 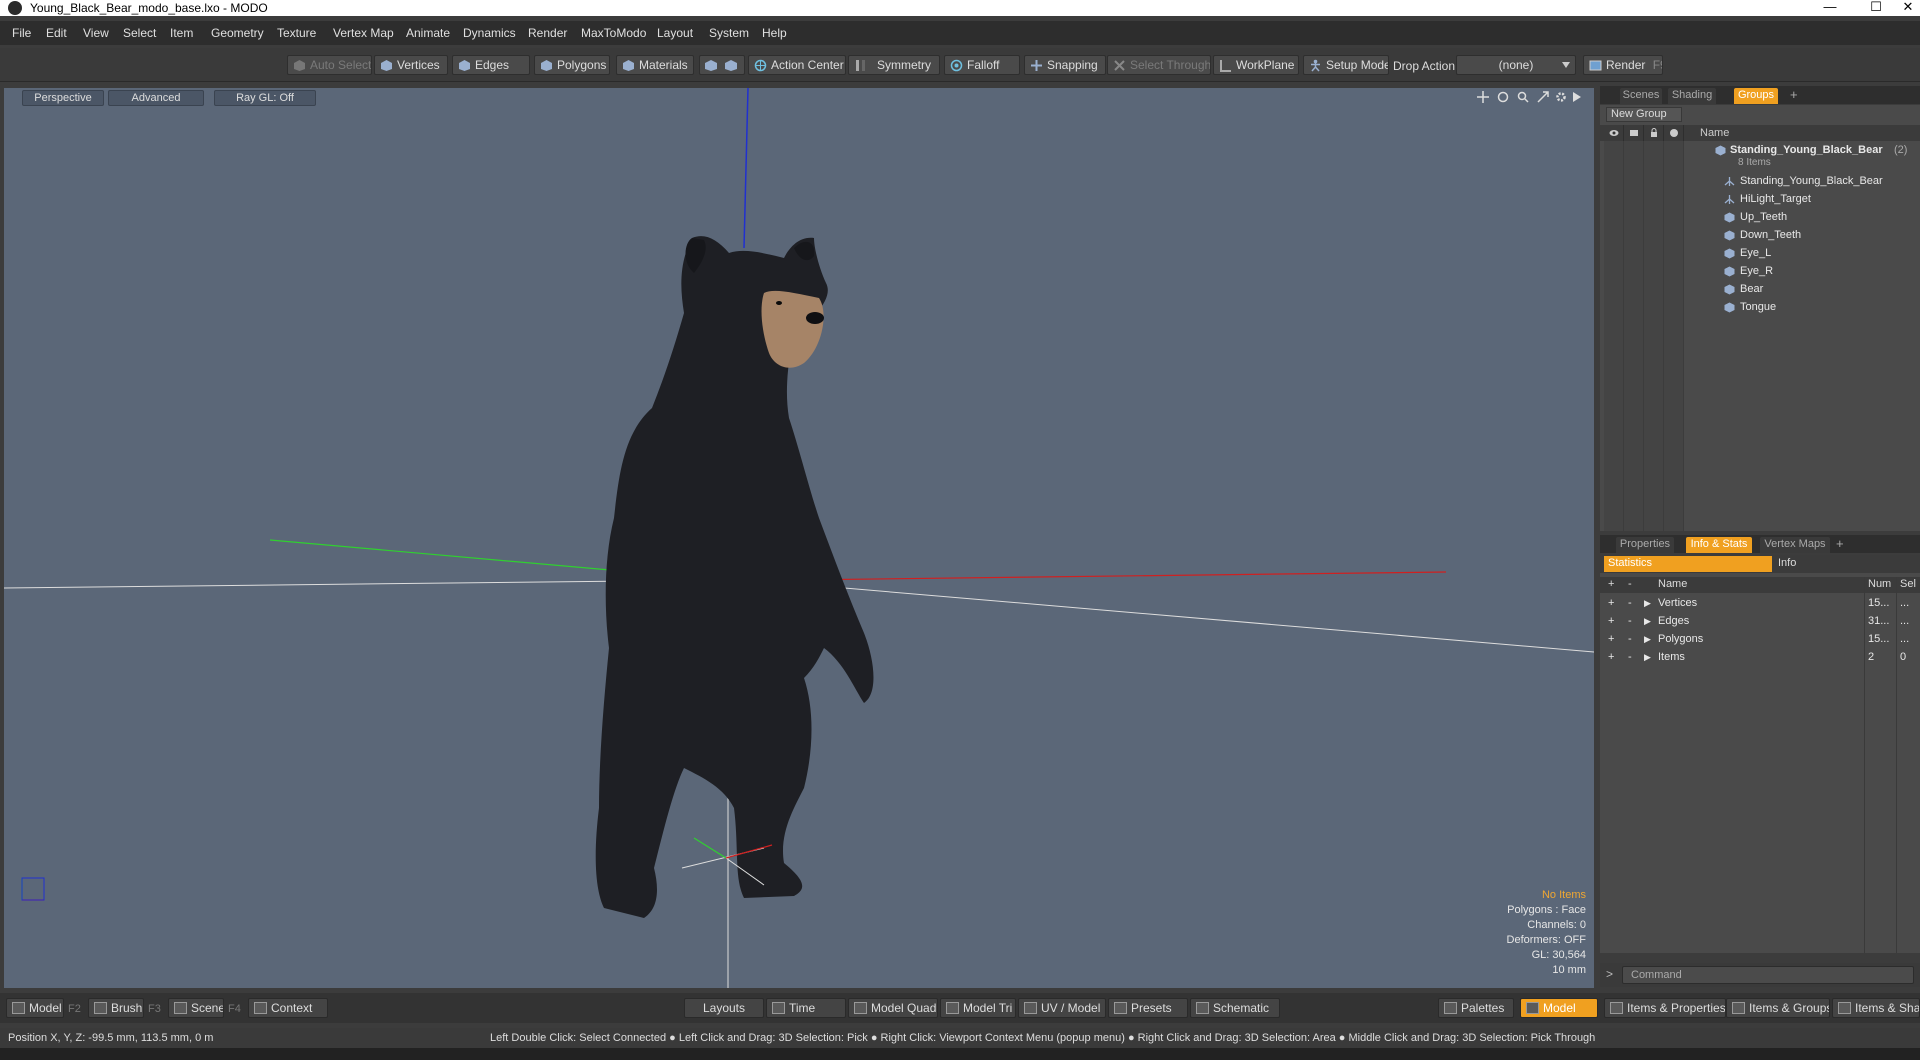 What do you see at coordinates (1641, 96) in the screenshot?
I see `tab-scenes: Scenes` at bounding box center [1641, 96].